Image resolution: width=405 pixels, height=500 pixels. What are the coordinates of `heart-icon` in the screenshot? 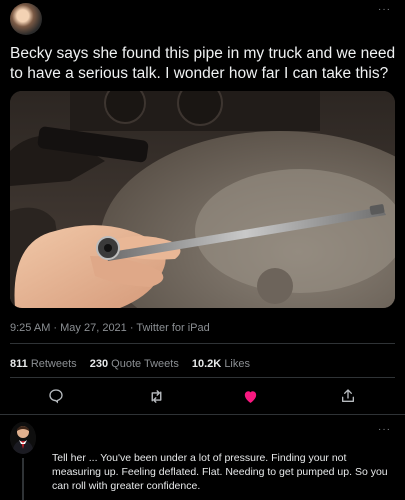 It's located at (250, 396).